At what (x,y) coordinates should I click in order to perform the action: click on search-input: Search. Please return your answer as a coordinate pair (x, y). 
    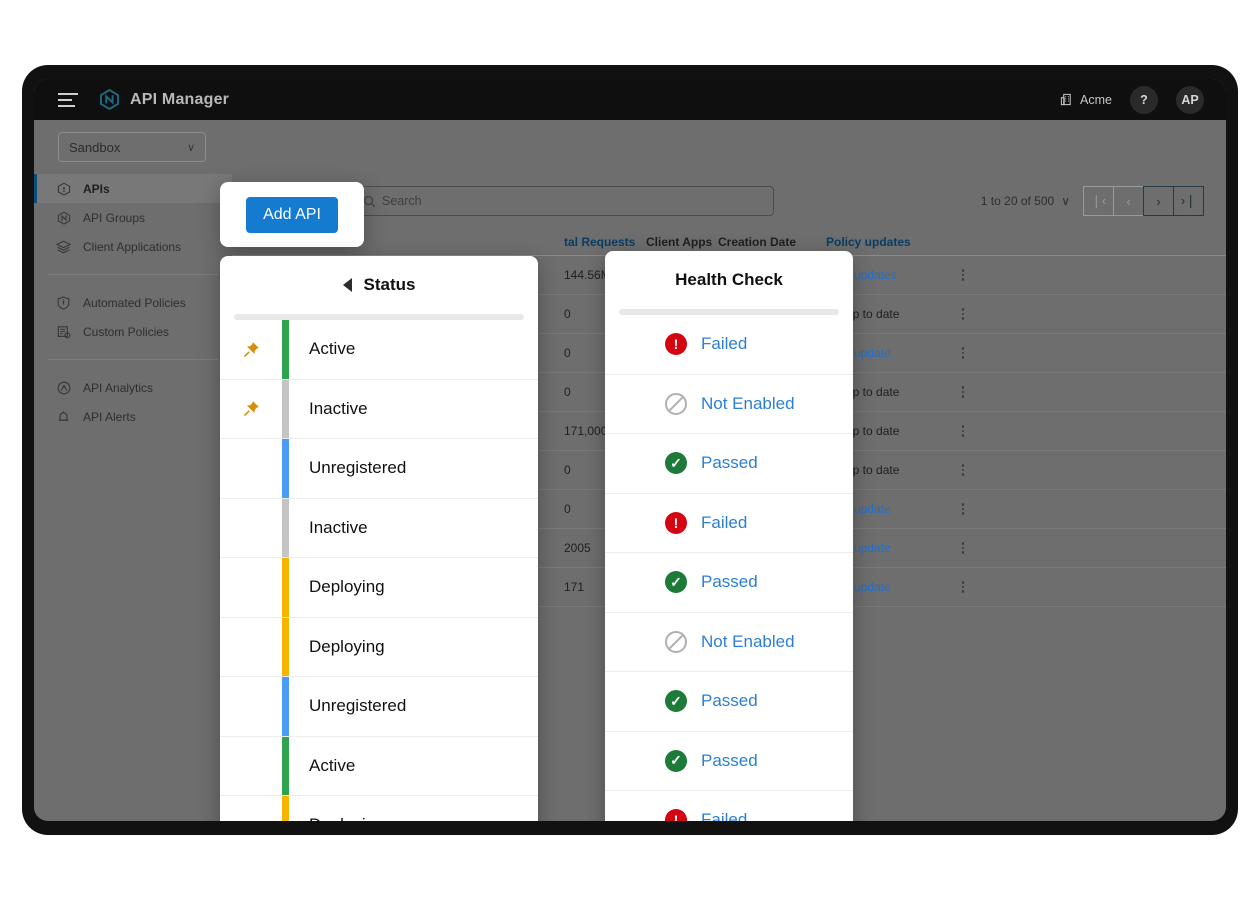
    Looking at the image, I should click on (563, 201).